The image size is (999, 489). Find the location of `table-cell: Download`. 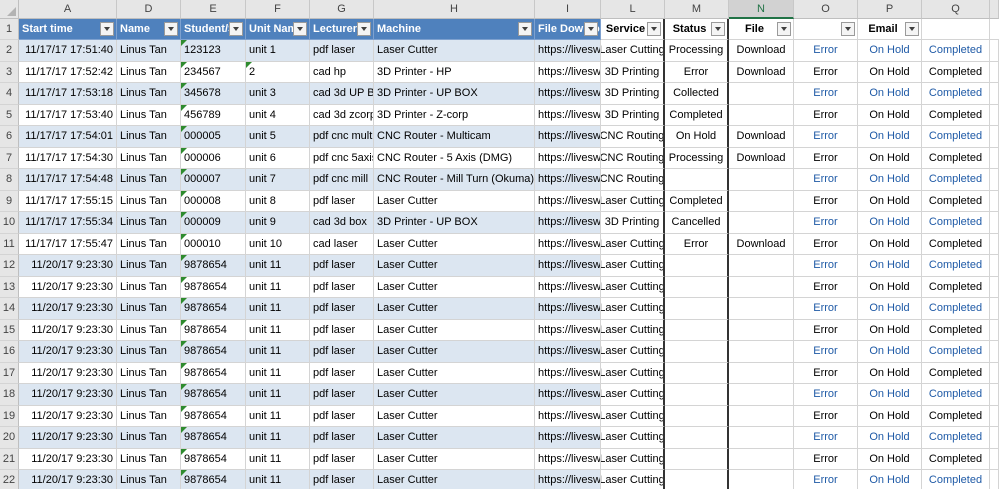

table-cell: Download is located at coordinates (761, 51).